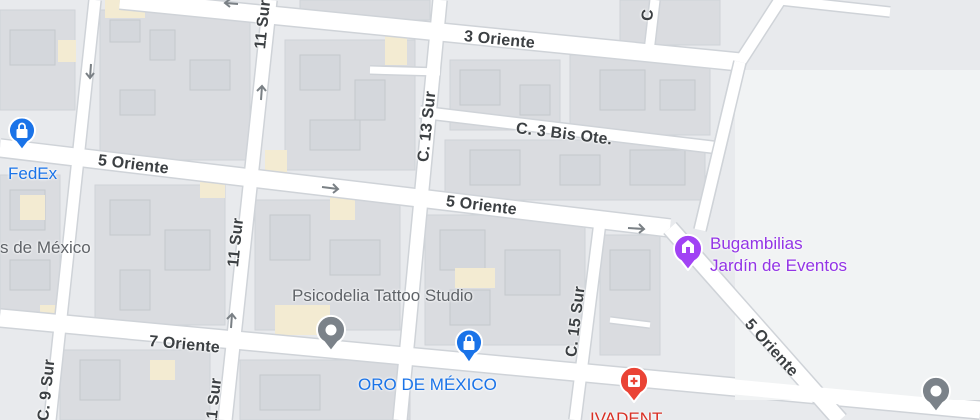 This screenshot has width=980, height=420. What do you see at coordinates (427, 385) in the screenshot?
I see `poi-label-oro-de-mexico: ORO DE MÉXICO` at bounding box center [427, 385].